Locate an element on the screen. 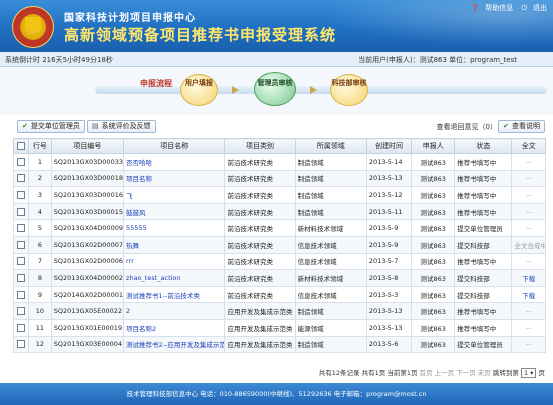 This screenshot has height=405, width=553. submit-to-admin-button: ✔ 提交单位管理员 is located at coordinates (51, 126).